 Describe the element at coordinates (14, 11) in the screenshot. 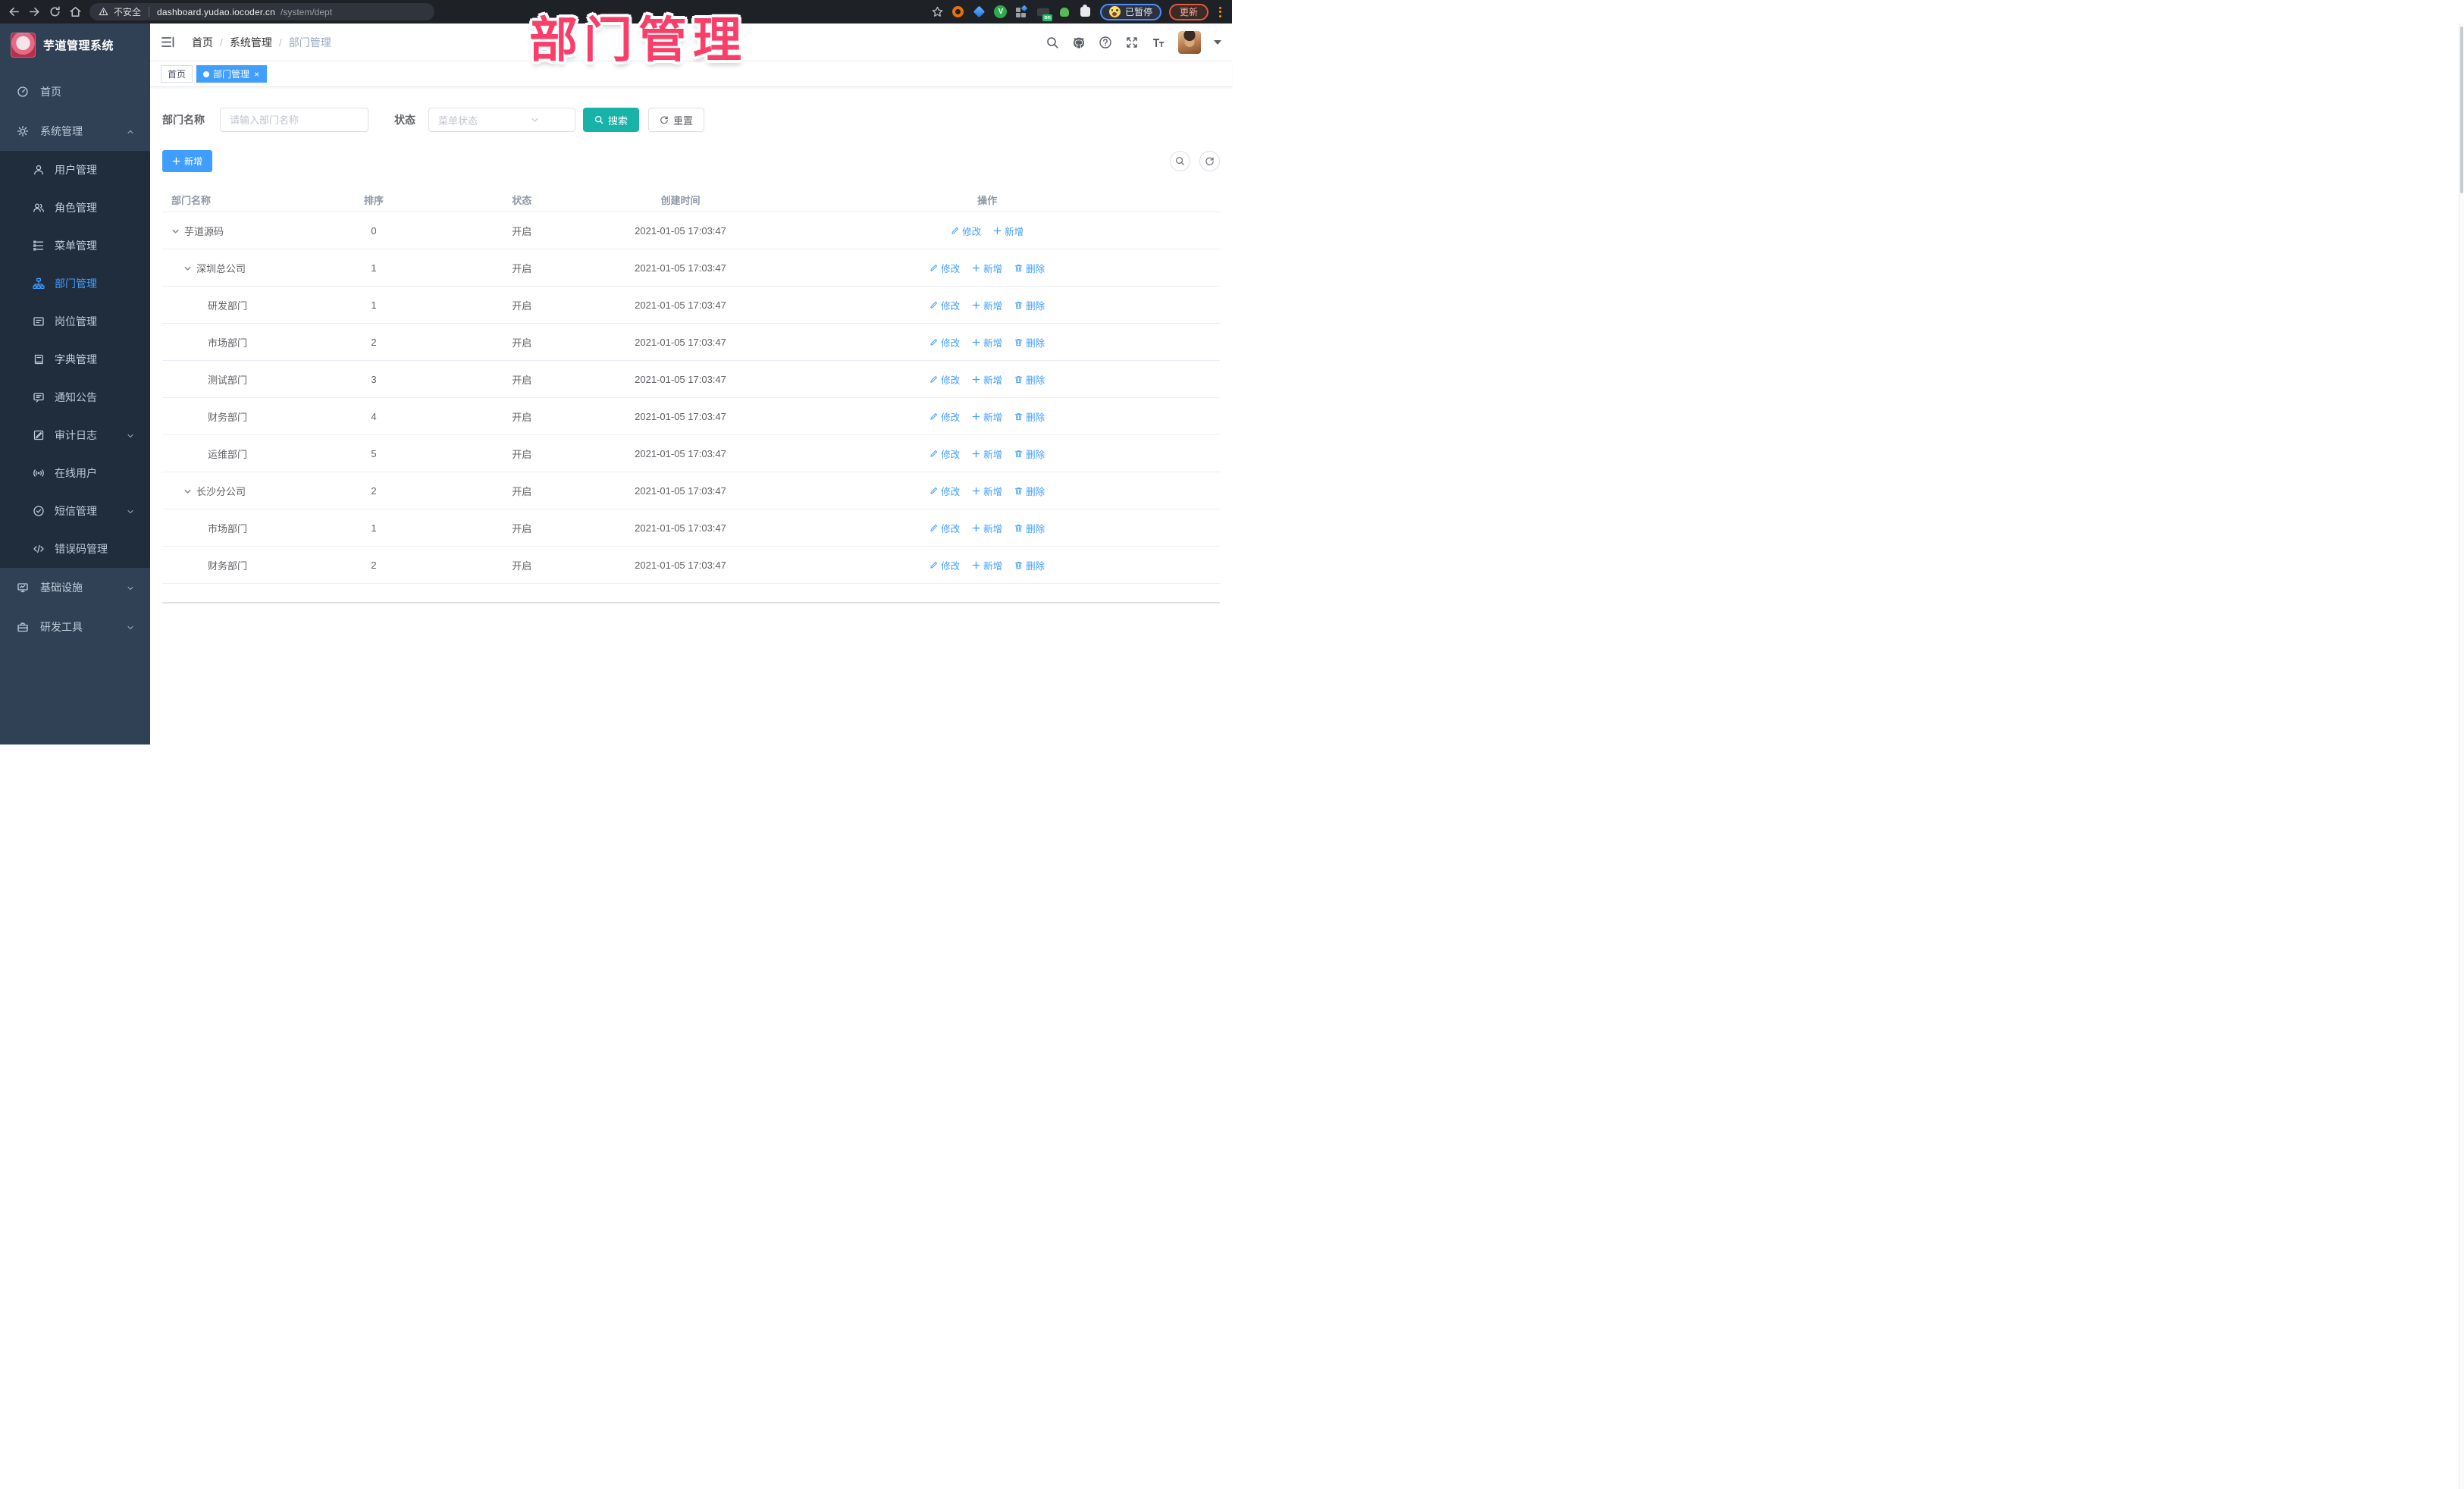

I see `browser-back-icon` at that location.